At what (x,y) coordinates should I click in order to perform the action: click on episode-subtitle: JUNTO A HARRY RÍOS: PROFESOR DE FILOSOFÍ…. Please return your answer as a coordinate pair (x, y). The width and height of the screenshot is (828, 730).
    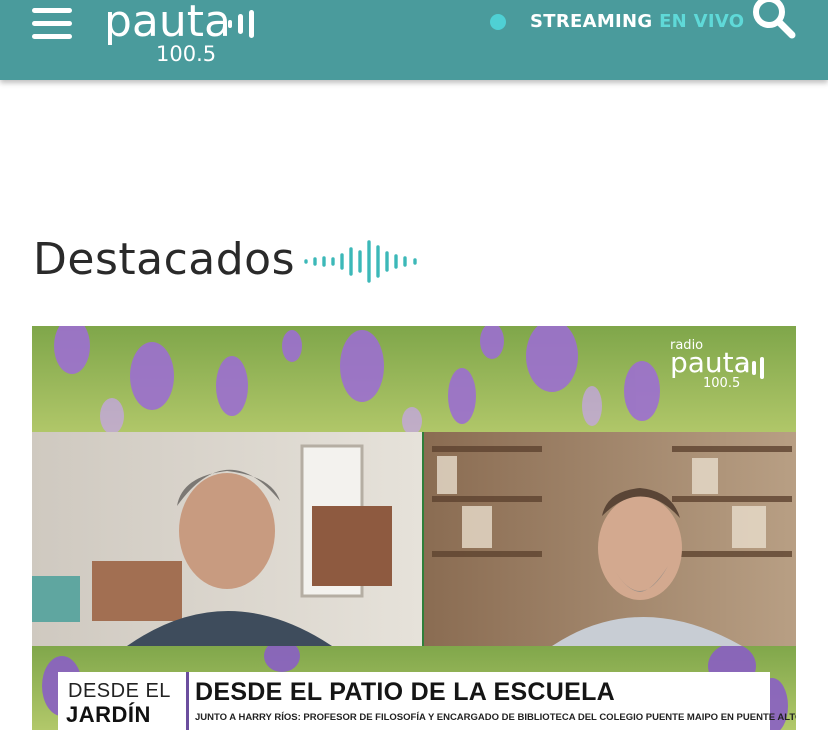
    Looking at the image, I should click on (495, 717).